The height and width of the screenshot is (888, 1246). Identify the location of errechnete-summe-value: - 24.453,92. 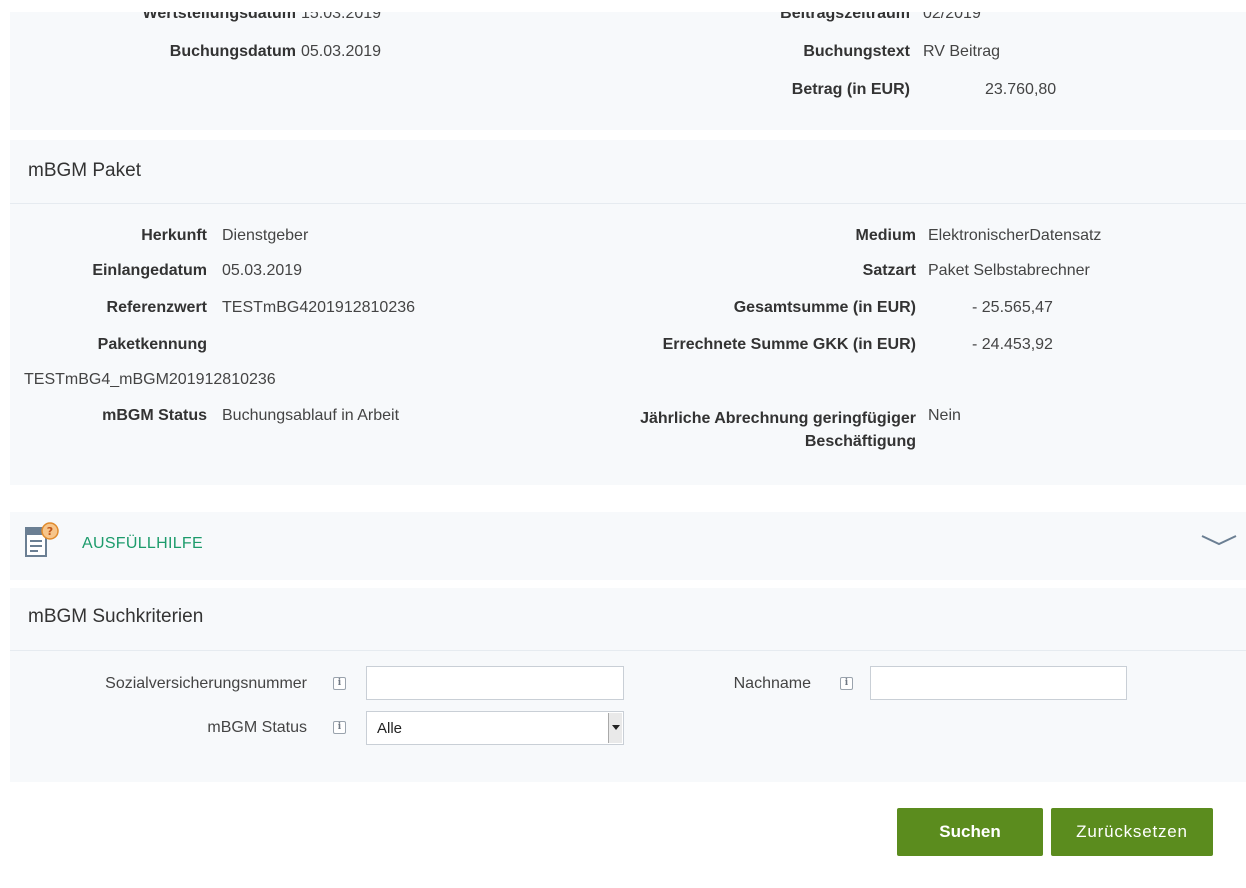
(1012, 344).